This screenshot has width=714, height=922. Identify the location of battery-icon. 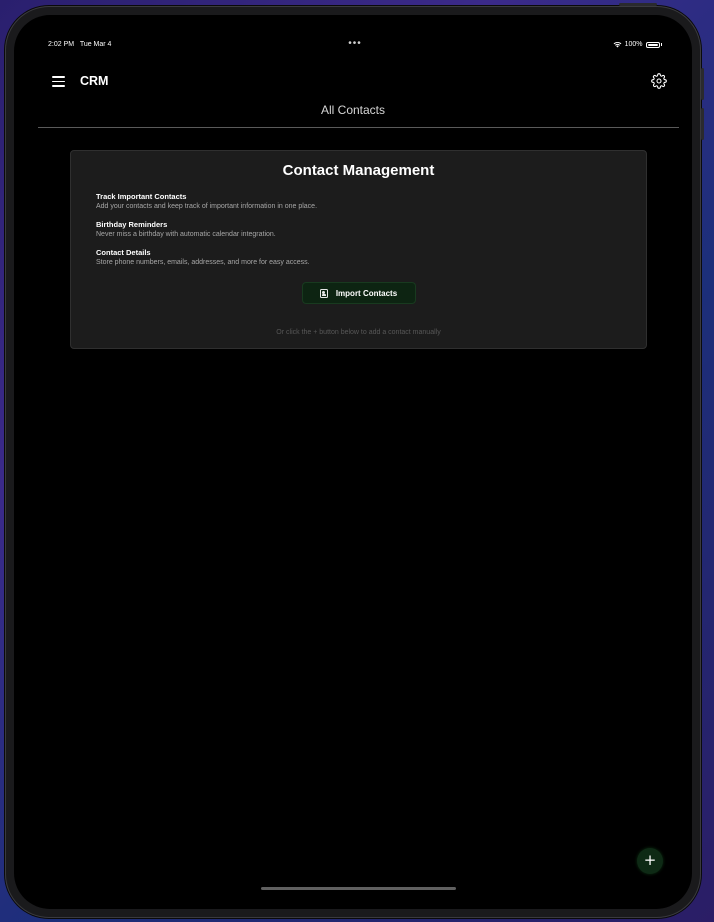
(652, 44).